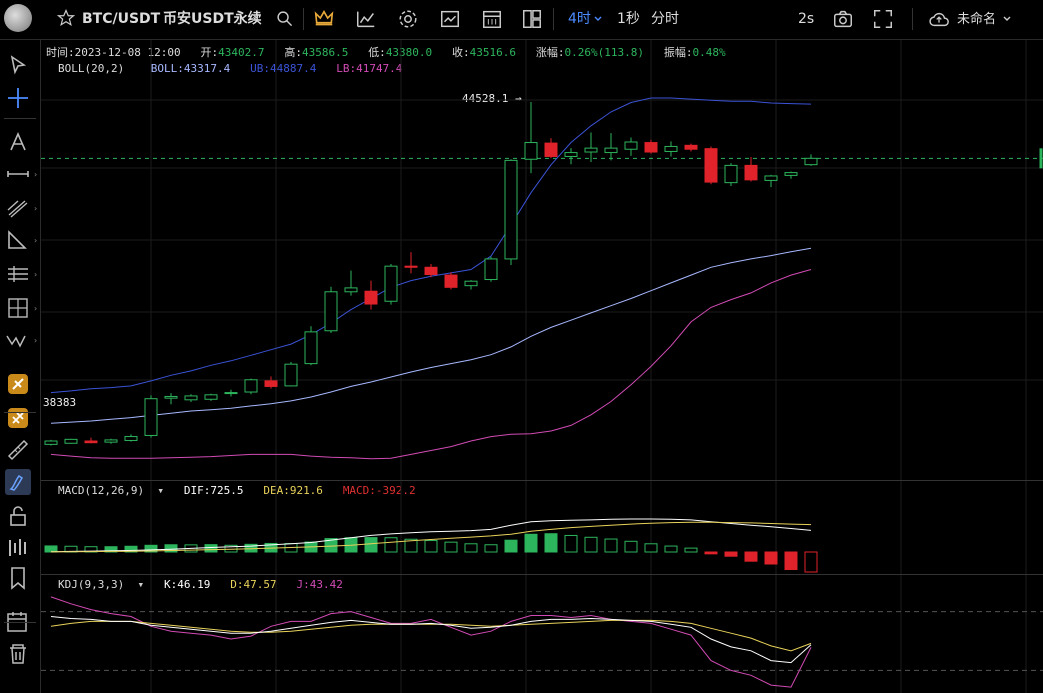 Image resolution: width=1043 pixels, height=693 pixels. I want to click on star-icon, so click(66, 18).